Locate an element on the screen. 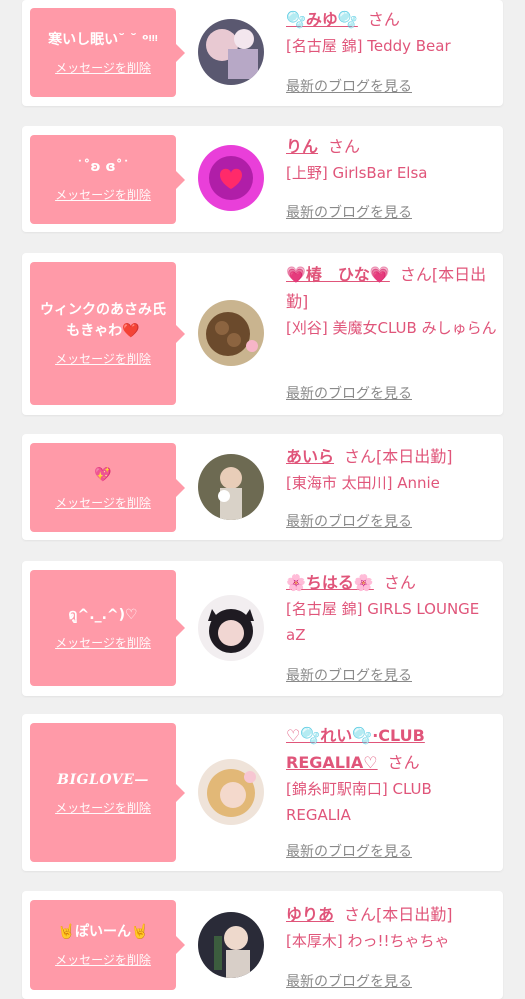  shop-info: [名古屋 錦] Teddy Bear is located at coordinates (368, 46).